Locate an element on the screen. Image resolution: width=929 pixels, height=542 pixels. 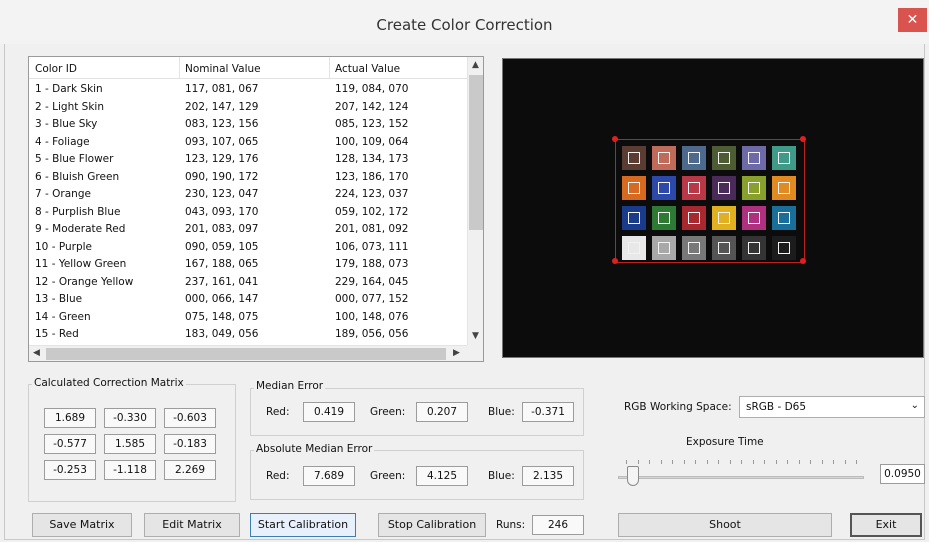
shoot-button: Shoot is located at coordinates (725, 525).